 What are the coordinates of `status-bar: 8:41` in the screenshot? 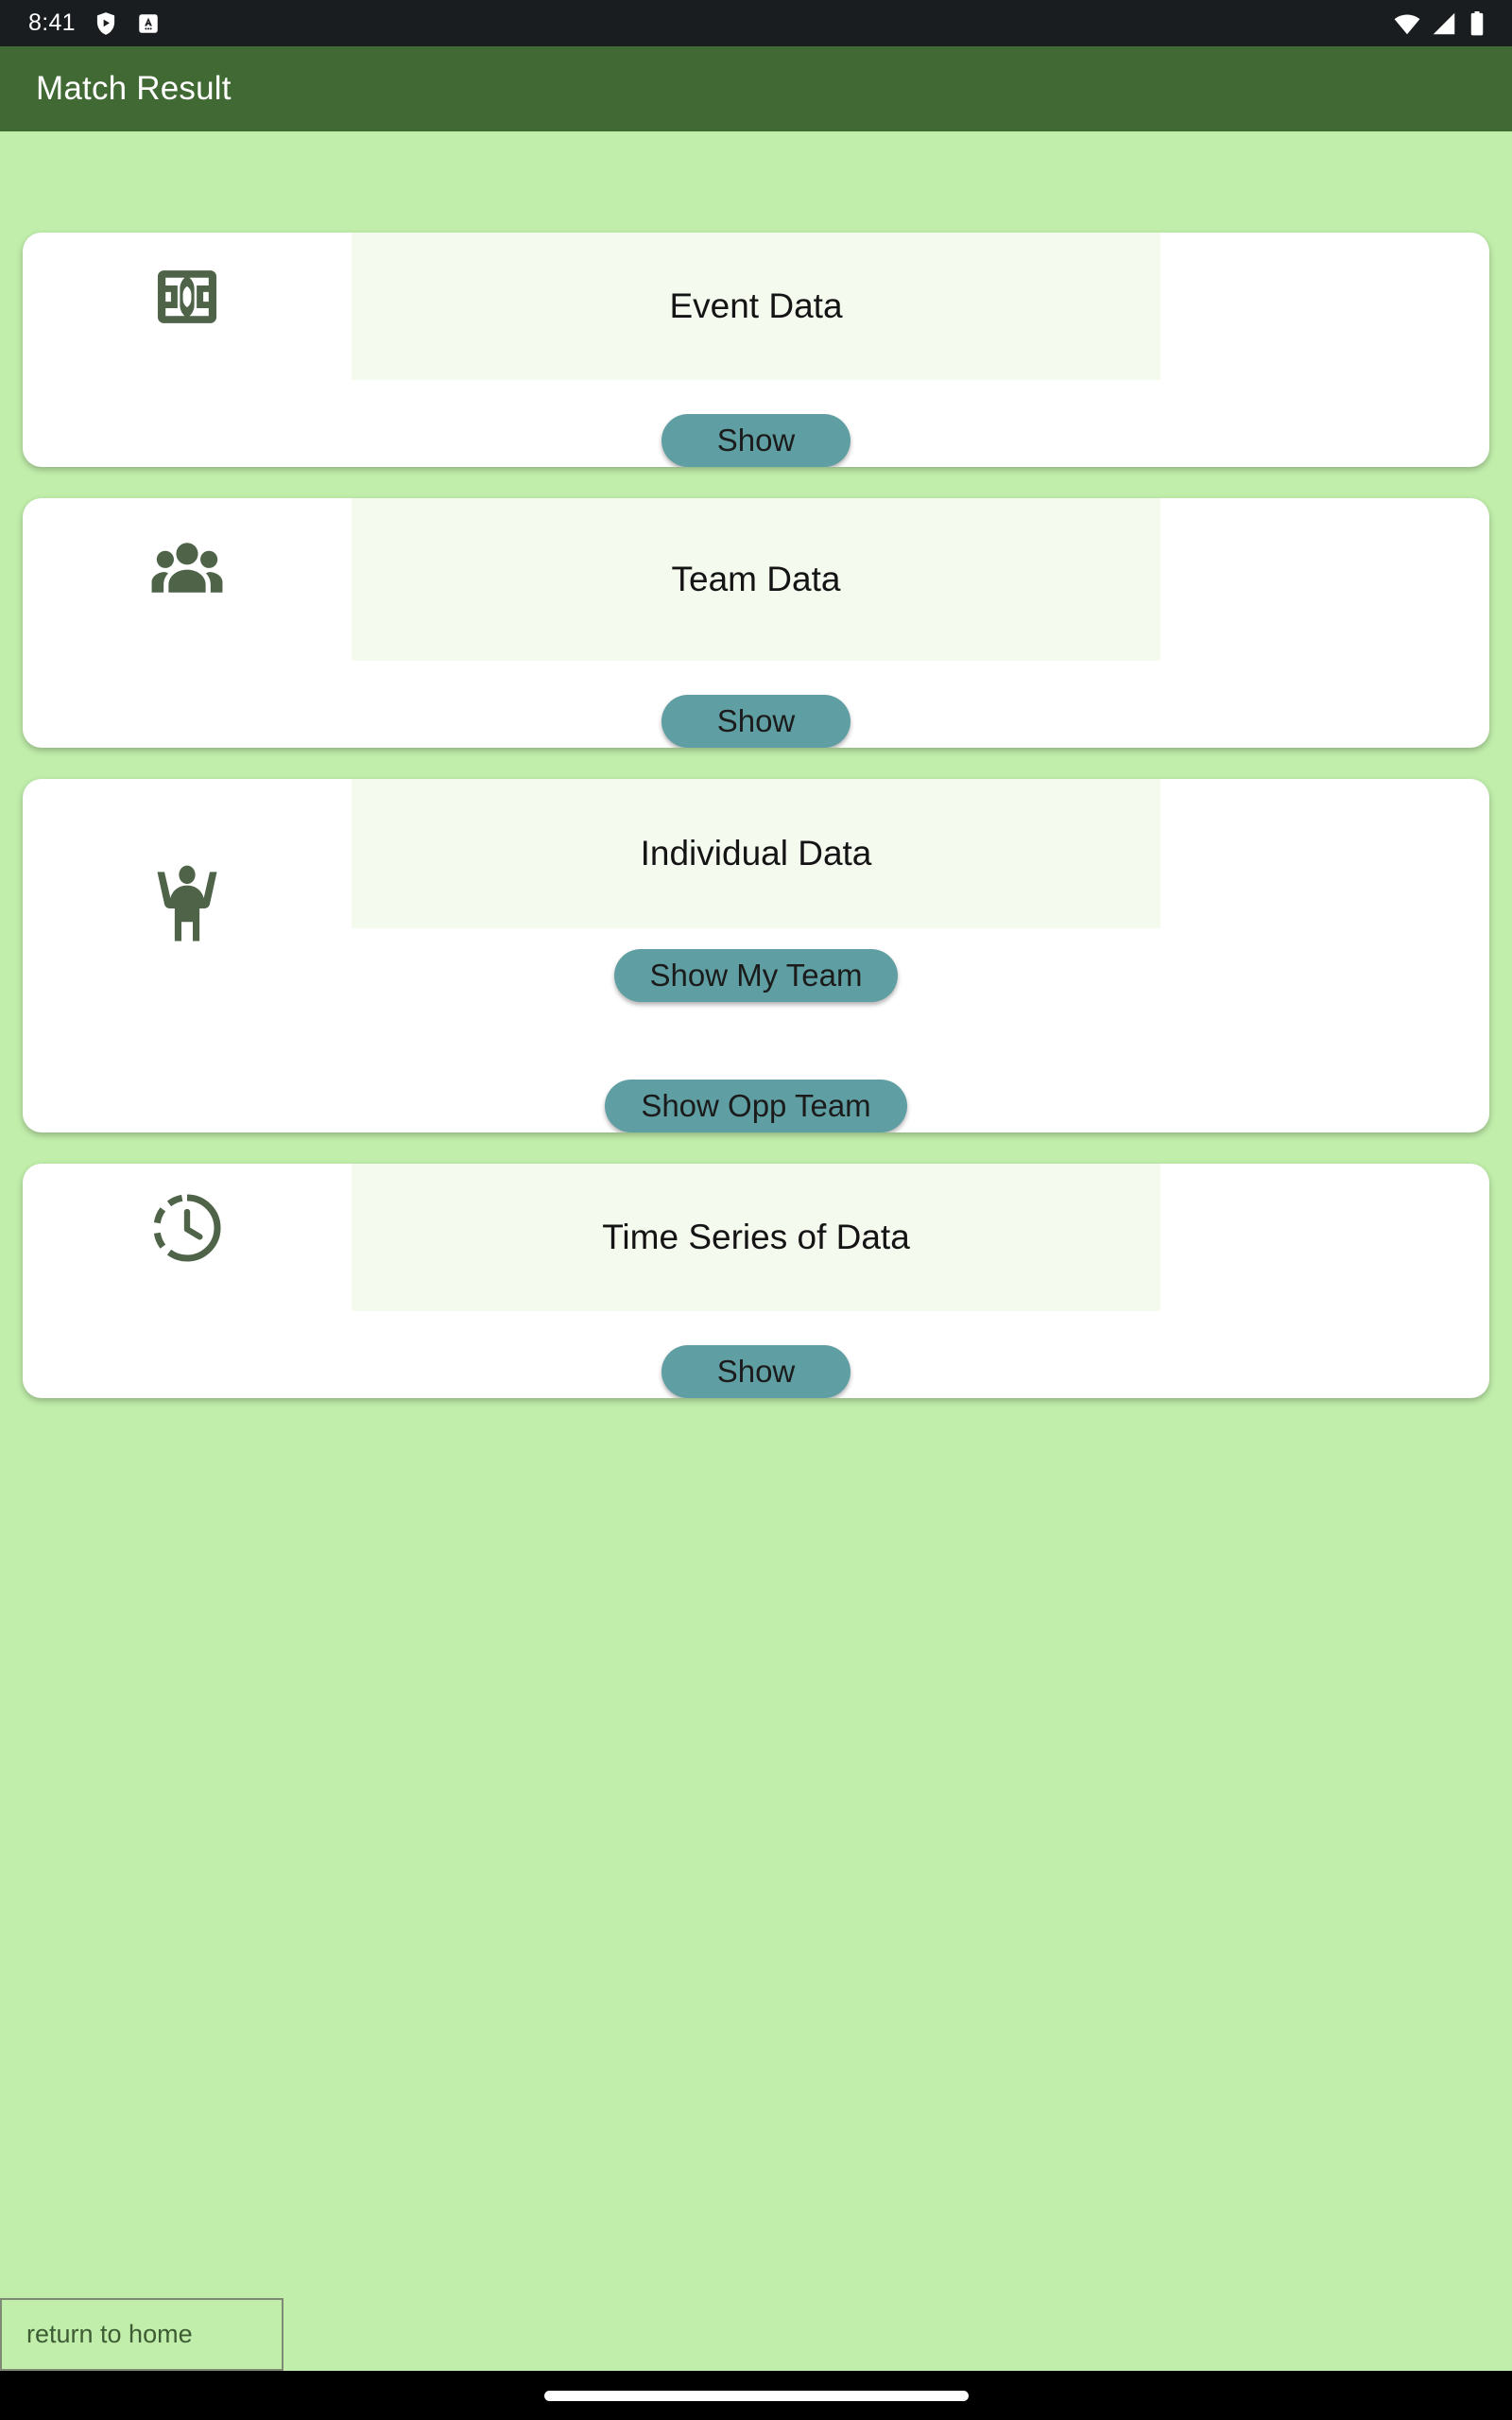 It's located at (756, 23).